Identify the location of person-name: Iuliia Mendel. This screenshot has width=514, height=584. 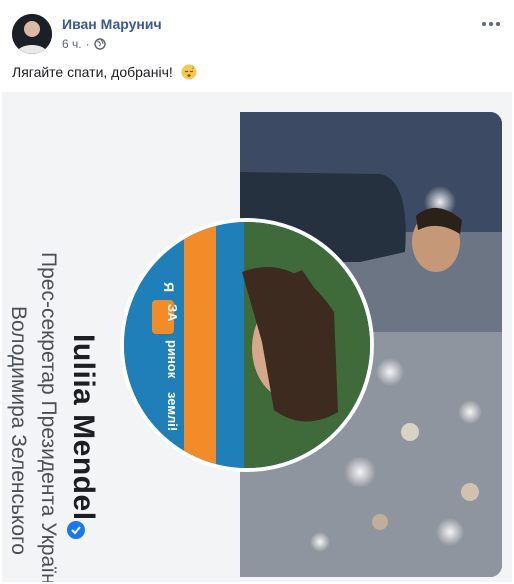
(83, 427).